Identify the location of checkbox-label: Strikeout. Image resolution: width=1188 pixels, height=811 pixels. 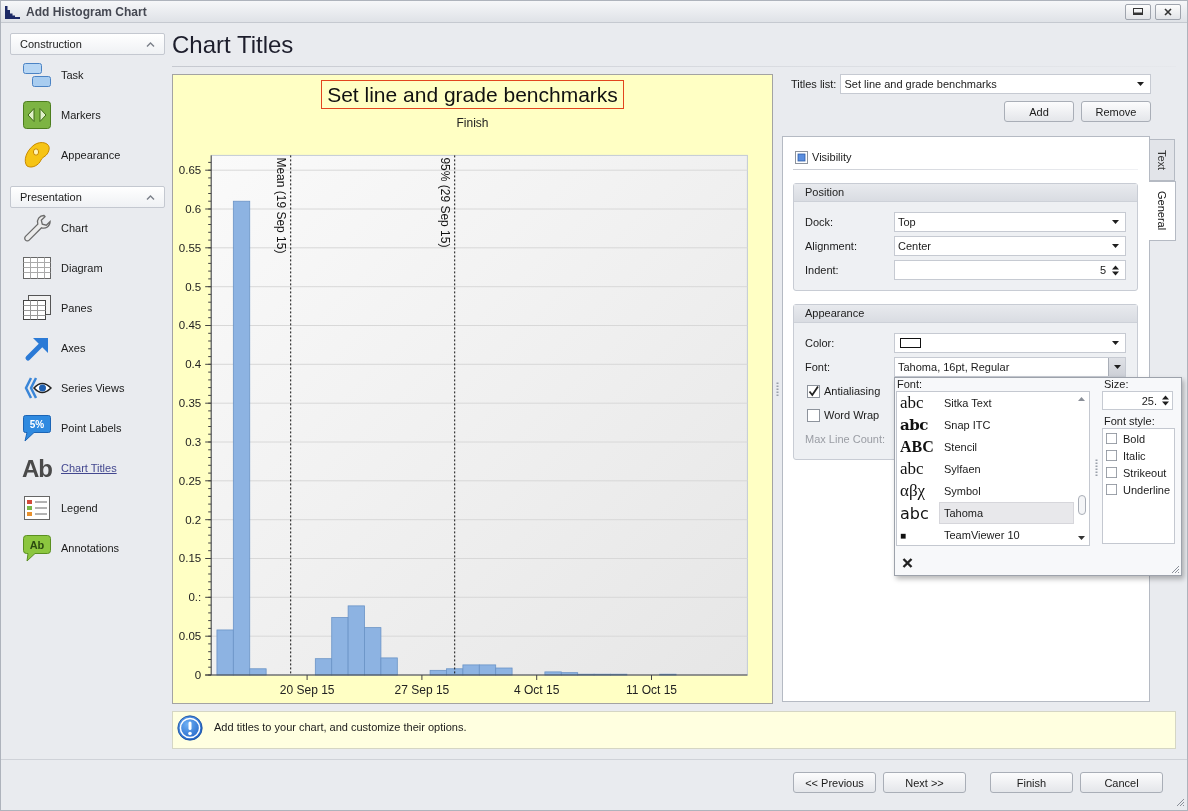
(1145, 472).